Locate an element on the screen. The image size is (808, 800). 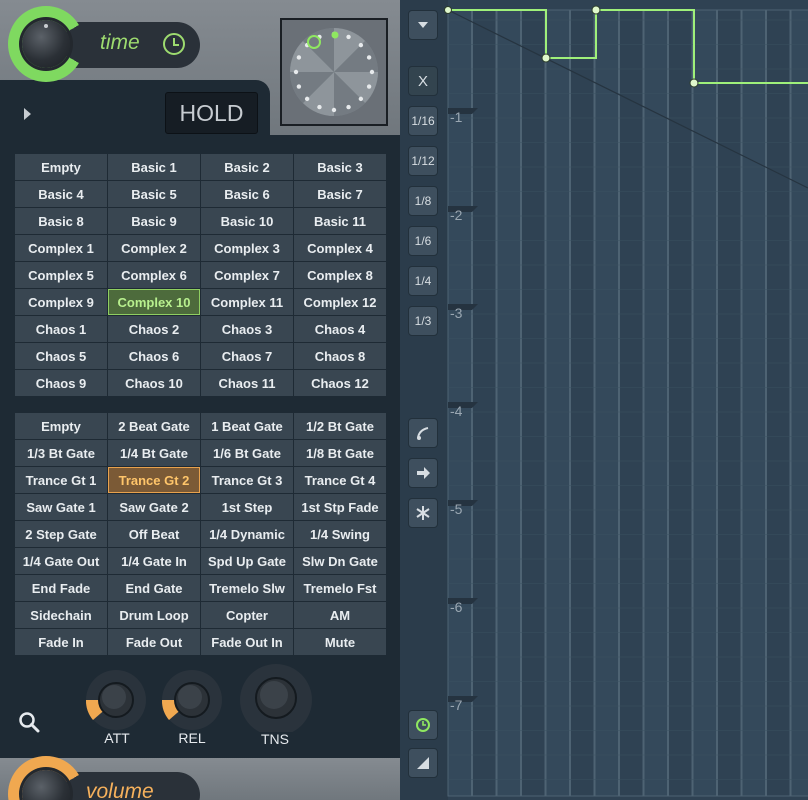
preset-button: Chaos 1 is located at coordinates (61, 329).